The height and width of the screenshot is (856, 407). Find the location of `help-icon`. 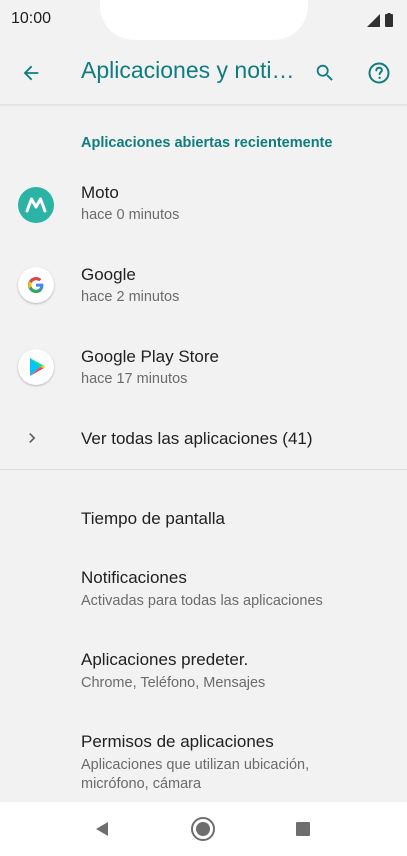

help-icon is located at coordinates (379, 73).